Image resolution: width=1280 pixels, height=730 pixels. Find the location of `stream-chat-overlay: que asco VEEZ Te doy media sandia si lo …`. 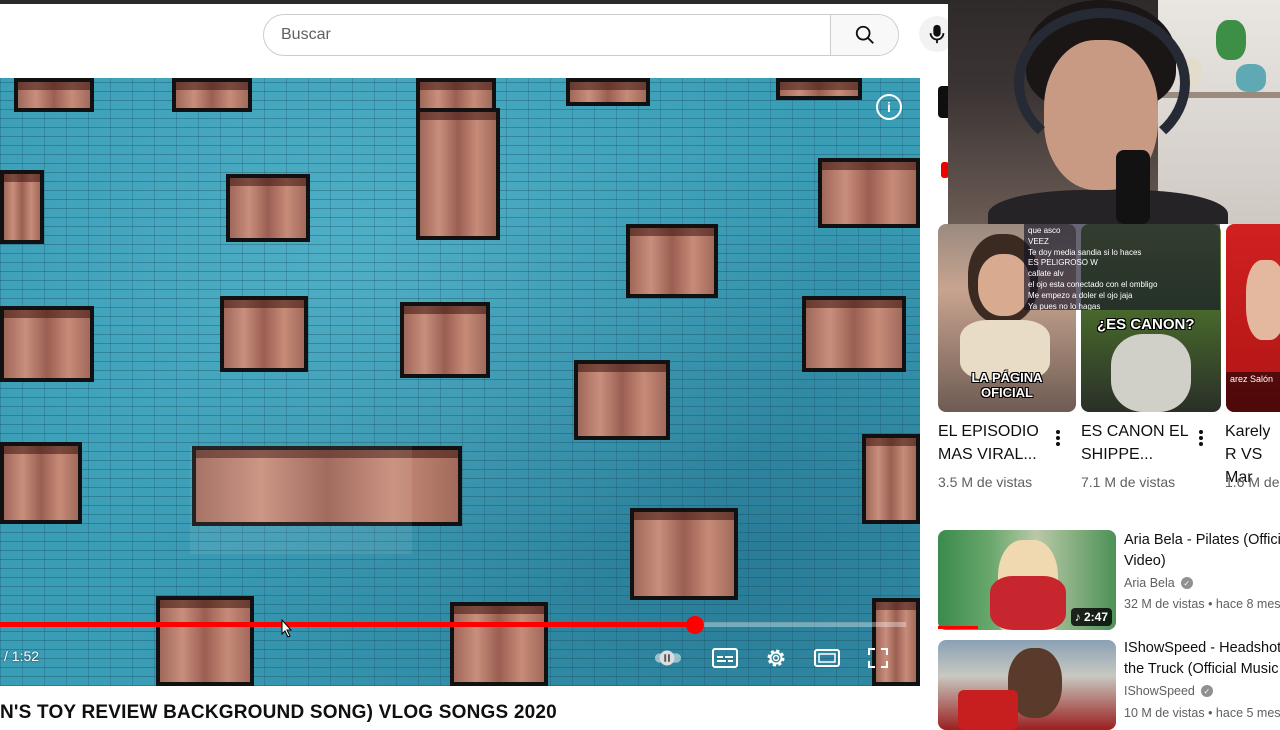

stream-chat-overlay: que asco VEEZ Te doy media sandia si lo … is located at coordinates (1122, 267).